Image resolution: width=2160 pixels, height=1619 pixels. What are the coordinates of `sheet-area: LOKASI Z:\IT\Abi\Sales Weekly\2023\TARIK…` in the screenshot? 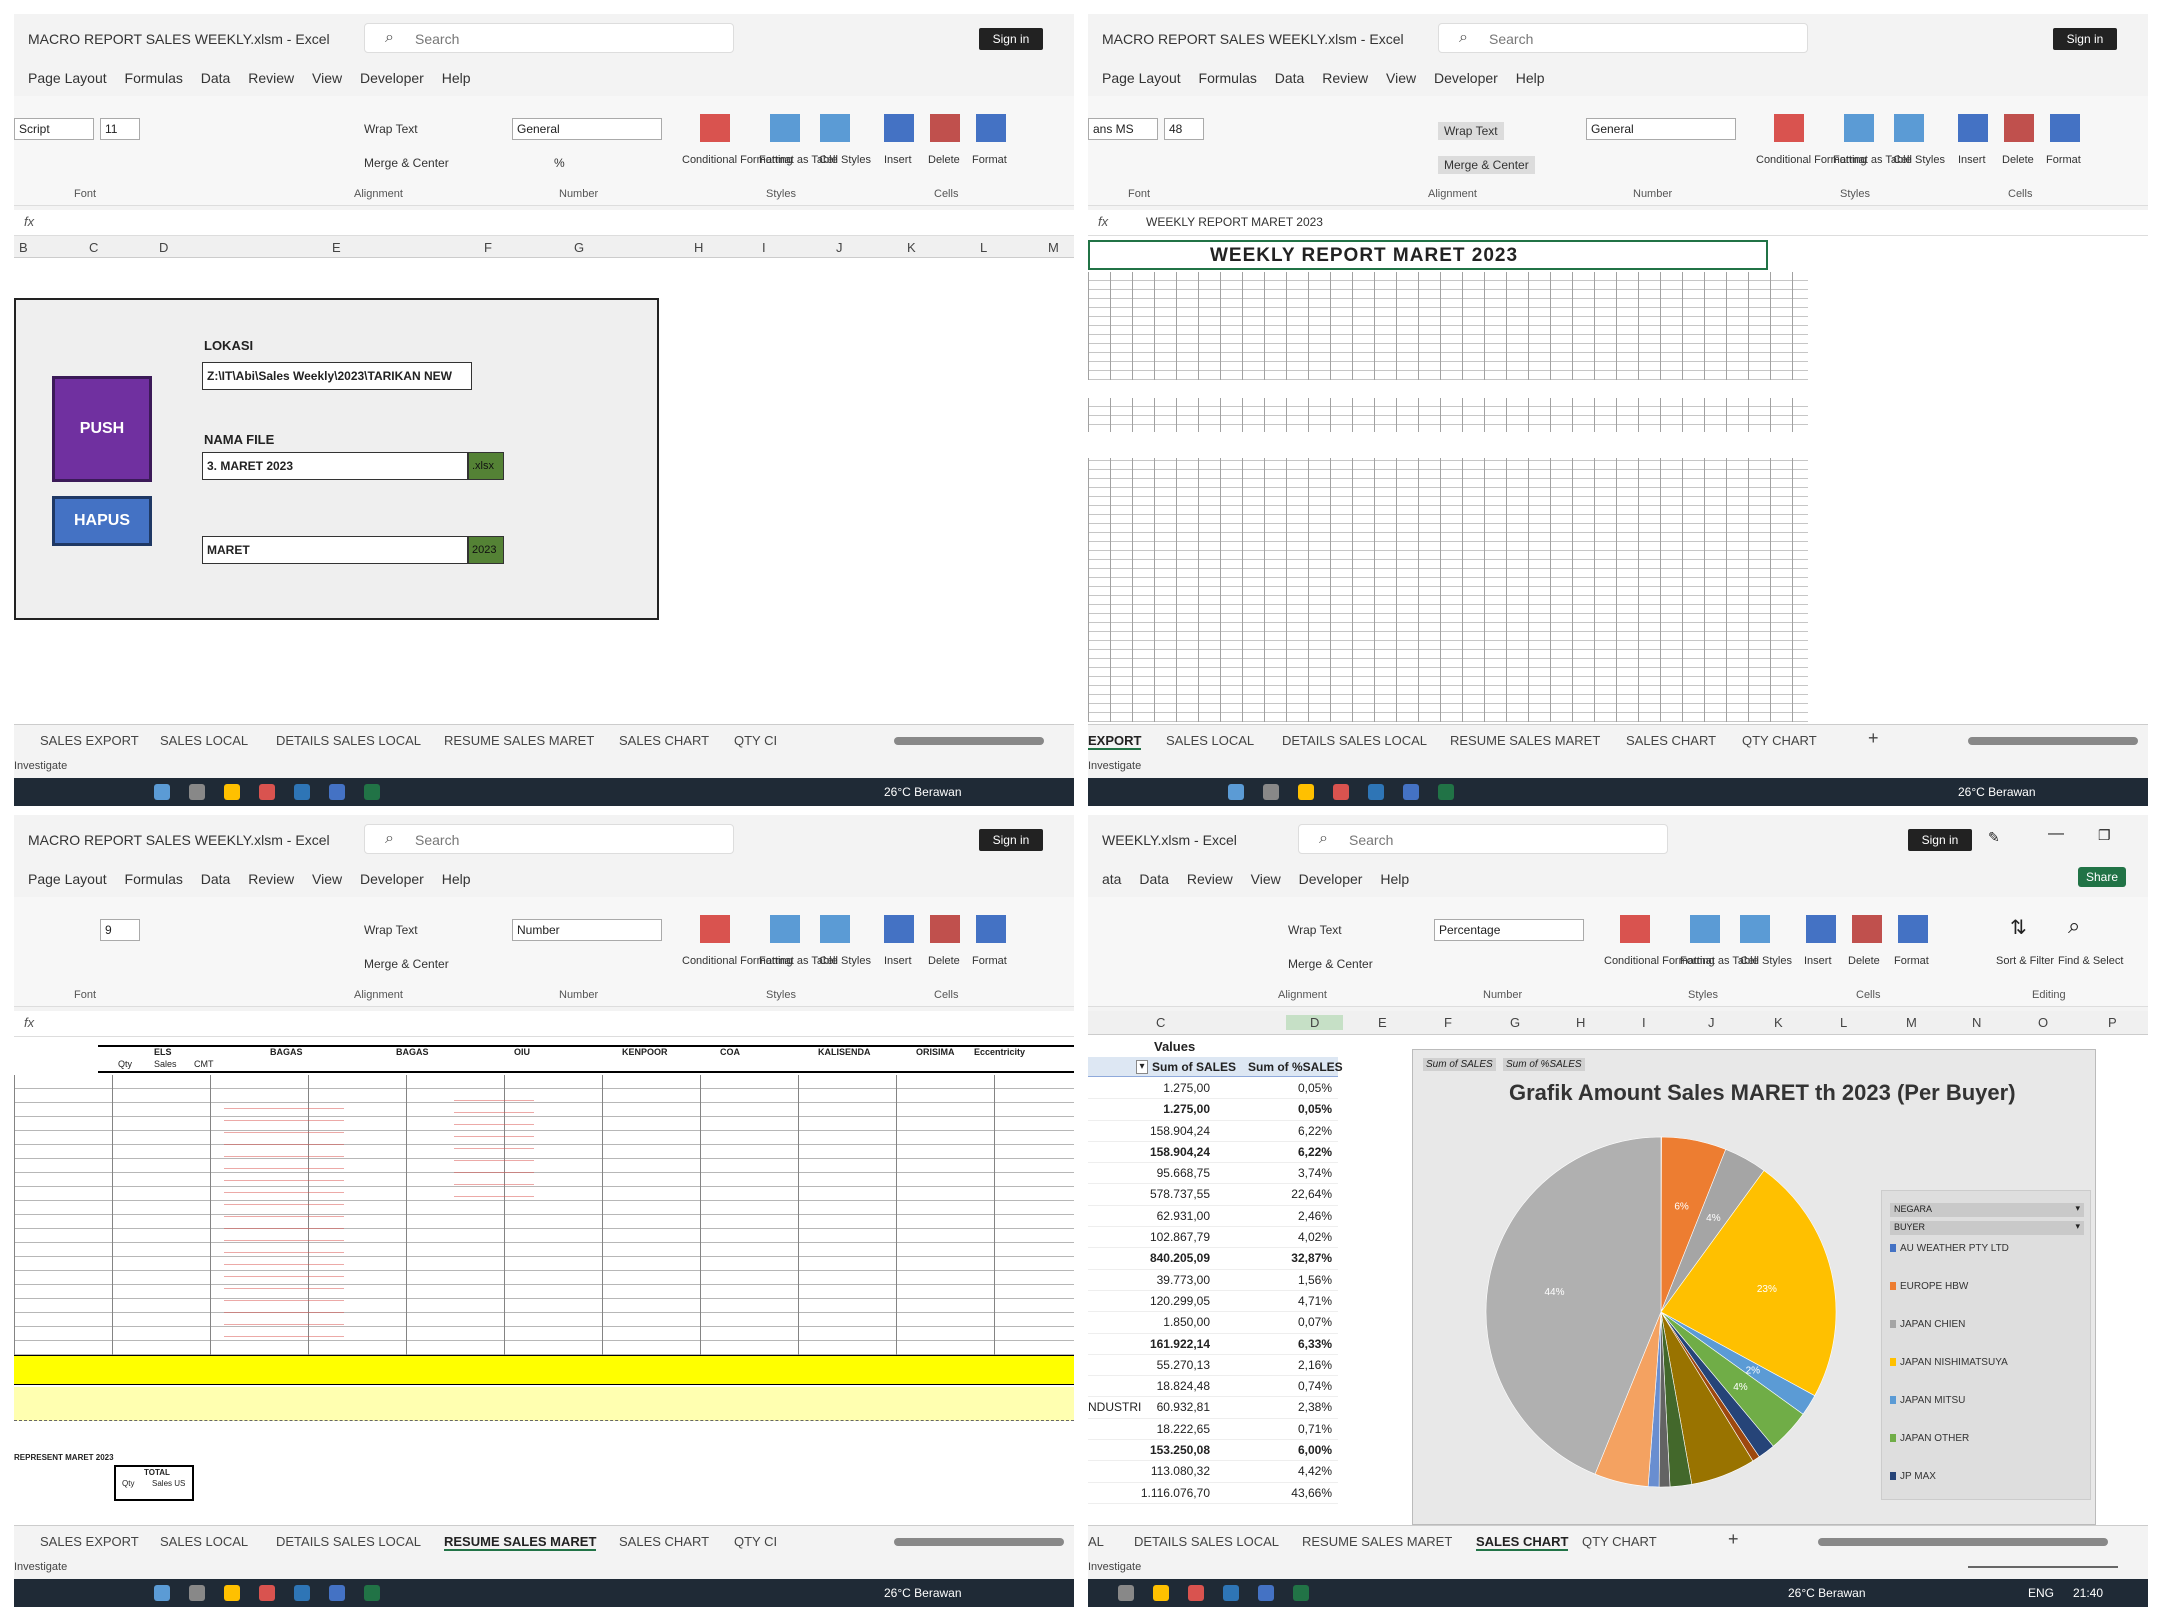 It's located at (544, 491).